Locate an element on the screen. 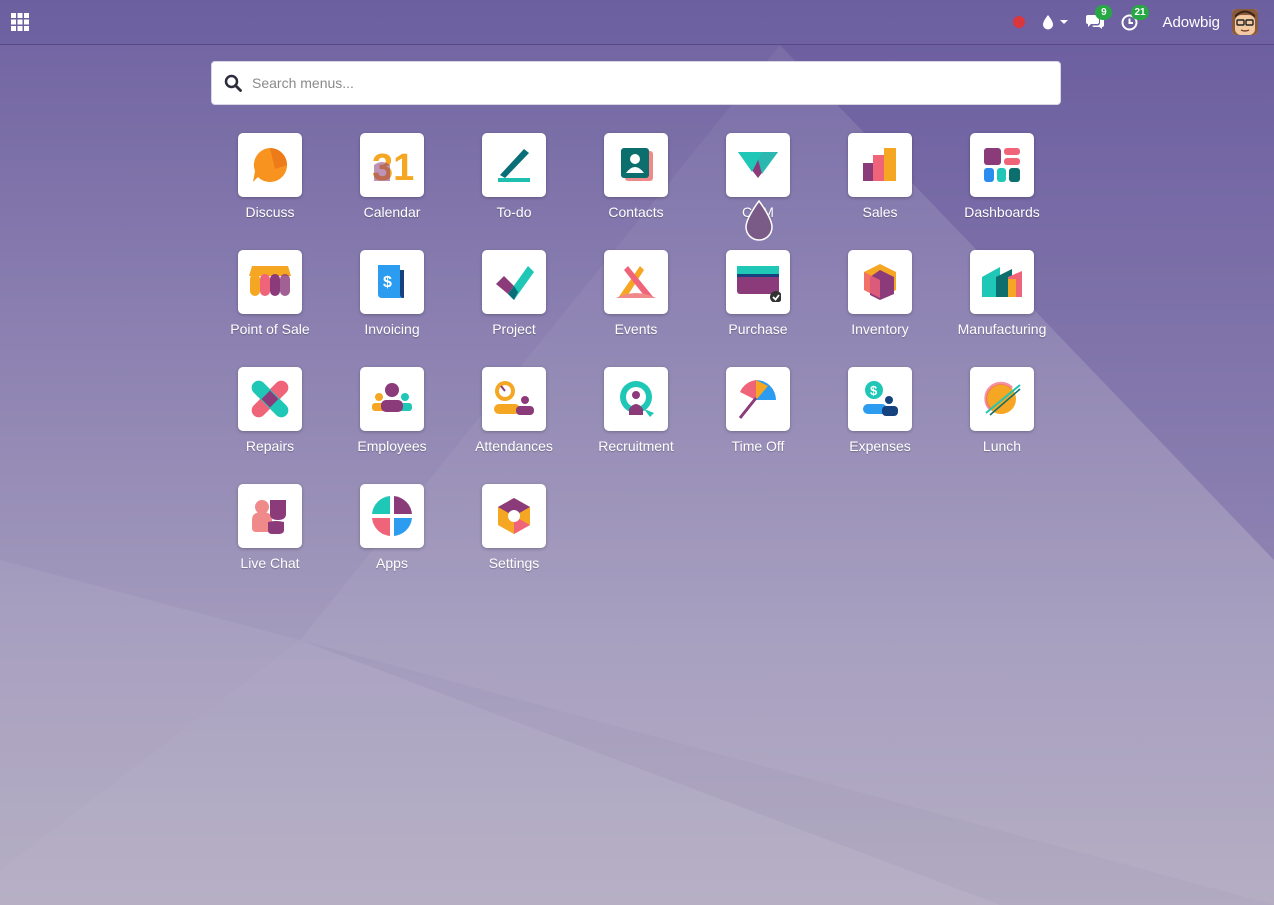 This screenshot has width=1274, height=905. app-apps: Apps is located at coordinates (392, 542).